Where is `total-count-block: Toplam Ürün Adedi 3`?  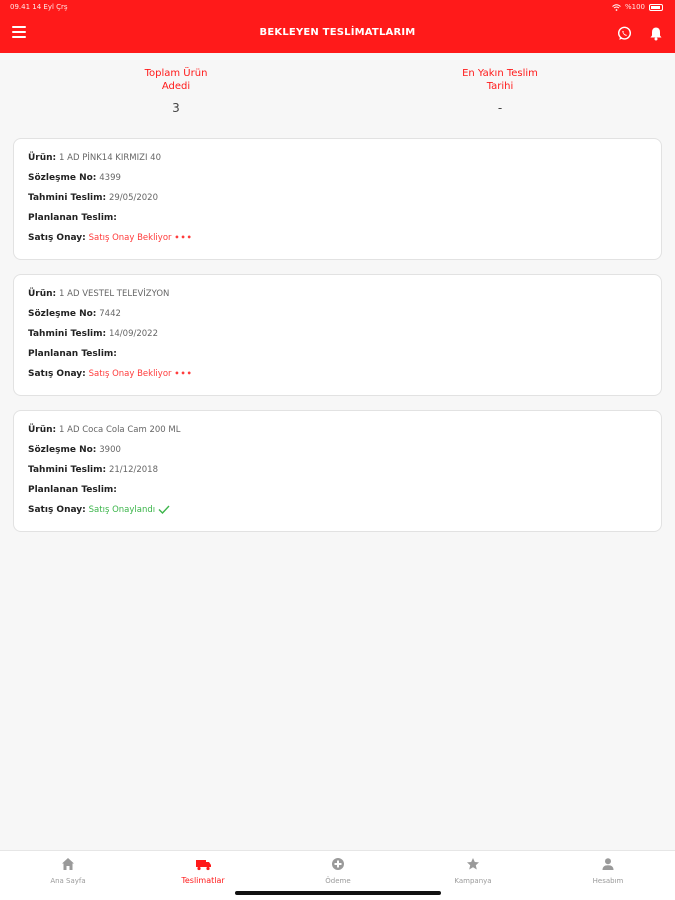
total-count-block: Toplam Ürün Adedi 3 is located at coordinates (176, 91).